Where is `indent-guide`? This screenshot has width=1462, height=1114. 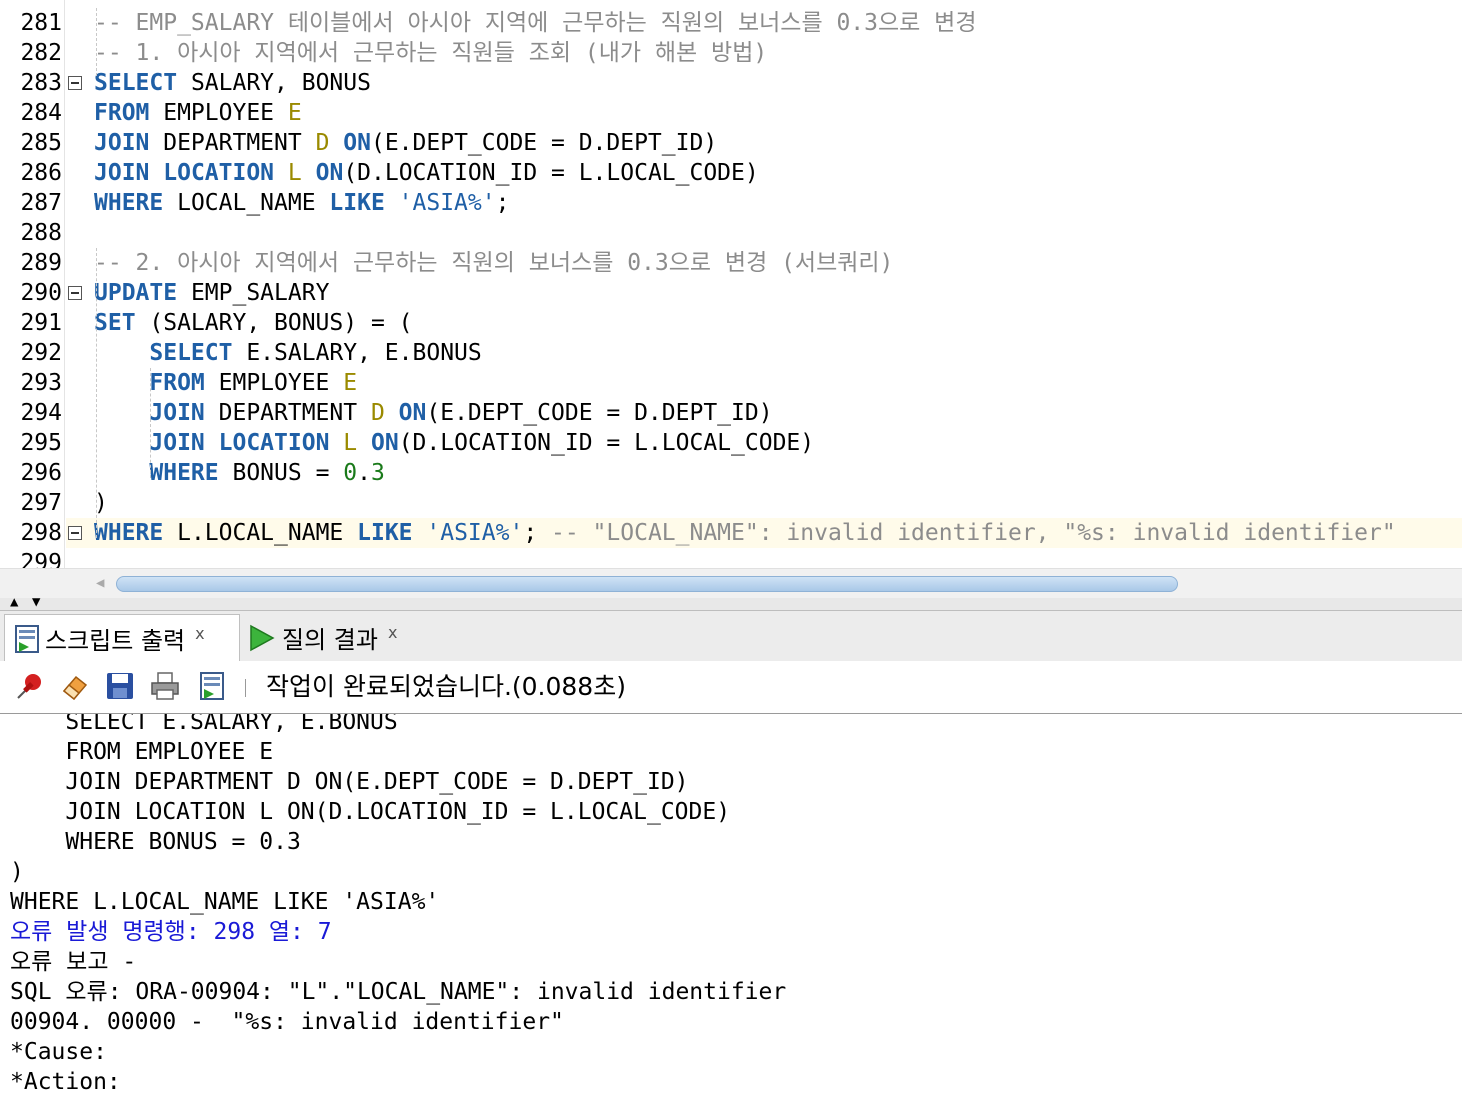
indent-guide is located at coordinates (96, 393).